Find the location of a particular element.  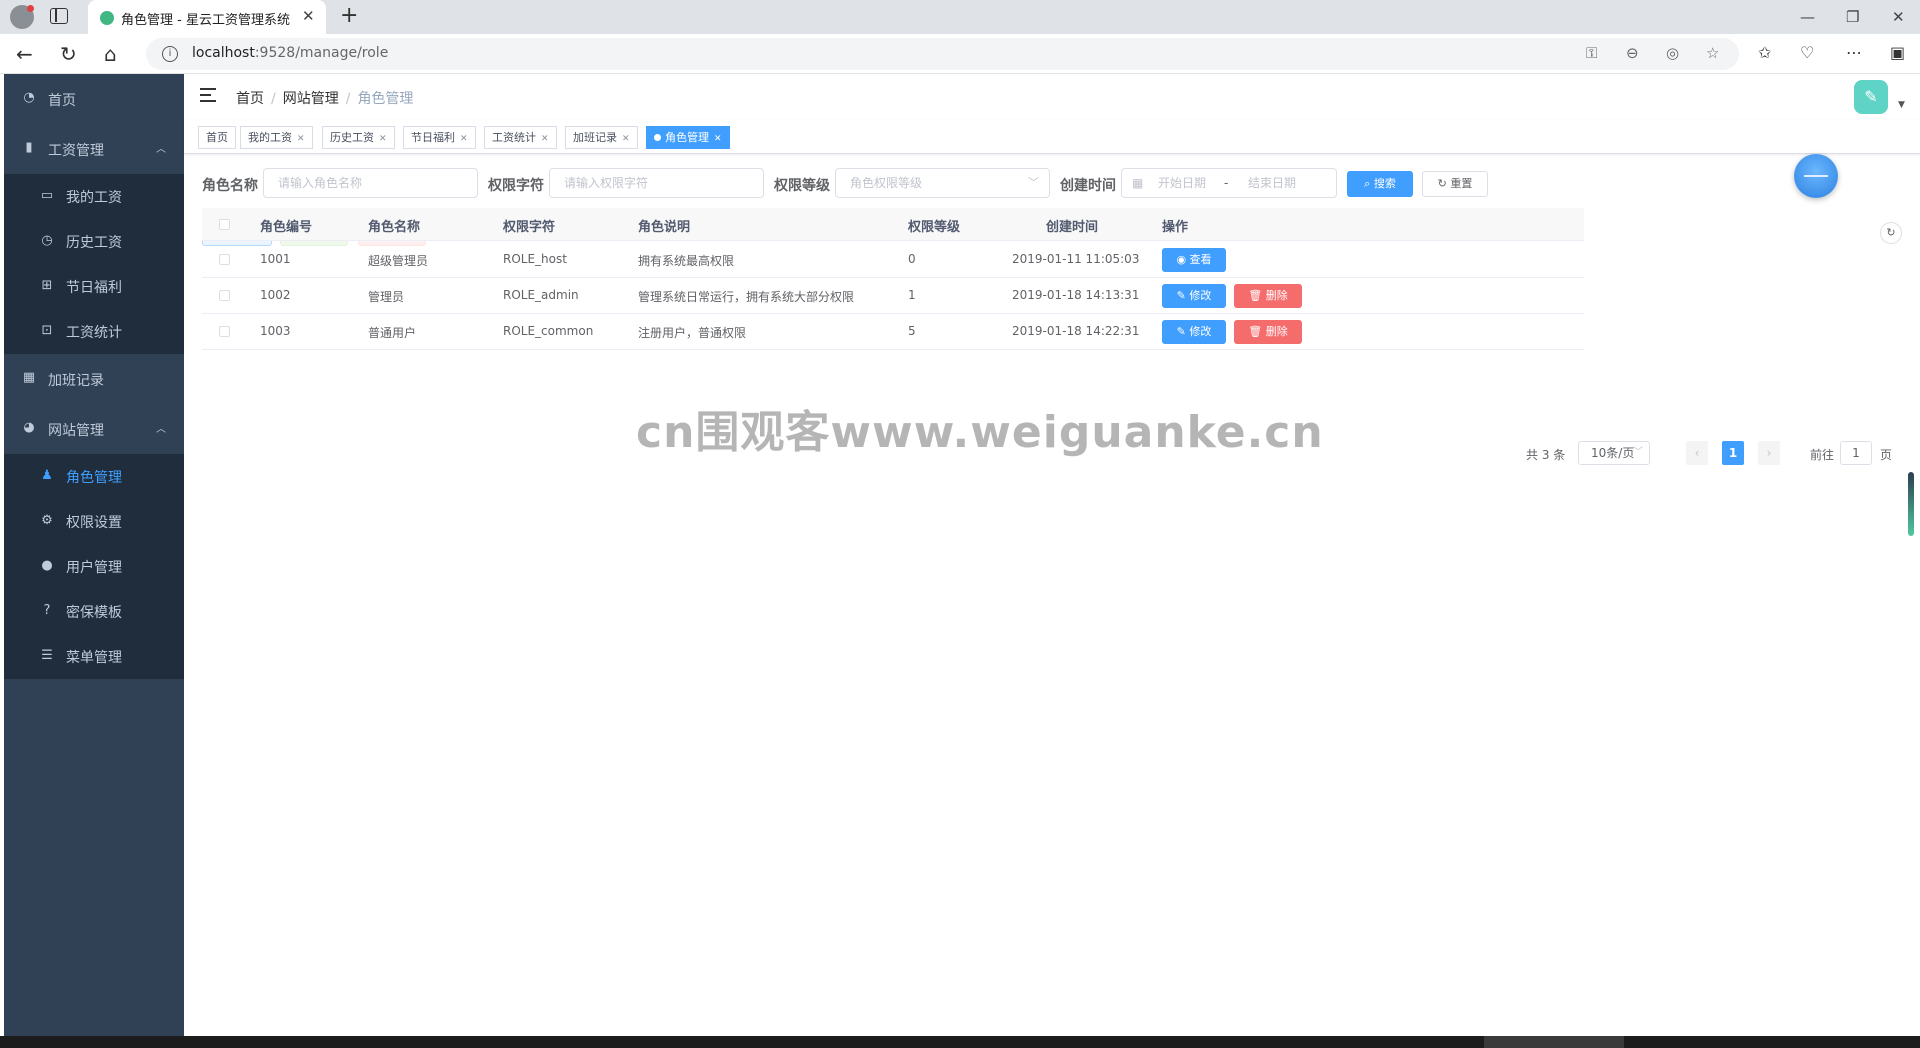

scrollbar is located at coordinates (1911, 504).